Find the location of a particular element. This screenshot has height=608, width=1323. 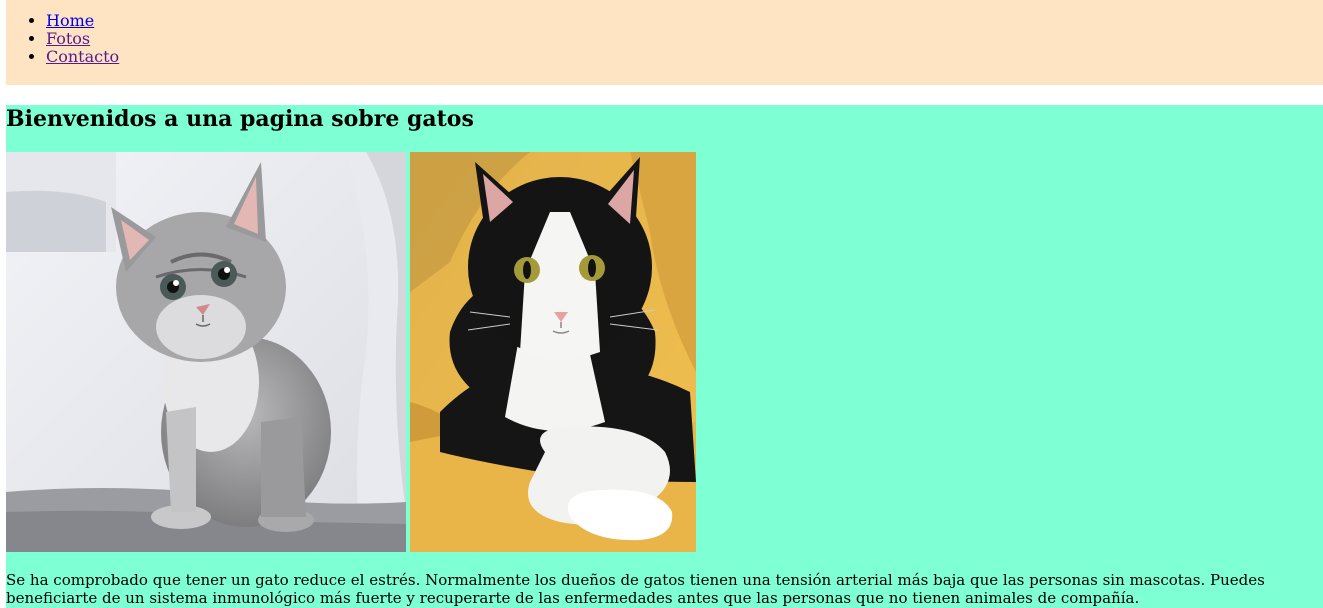

nav-link-home: Home is located at coordinates (70, 20).